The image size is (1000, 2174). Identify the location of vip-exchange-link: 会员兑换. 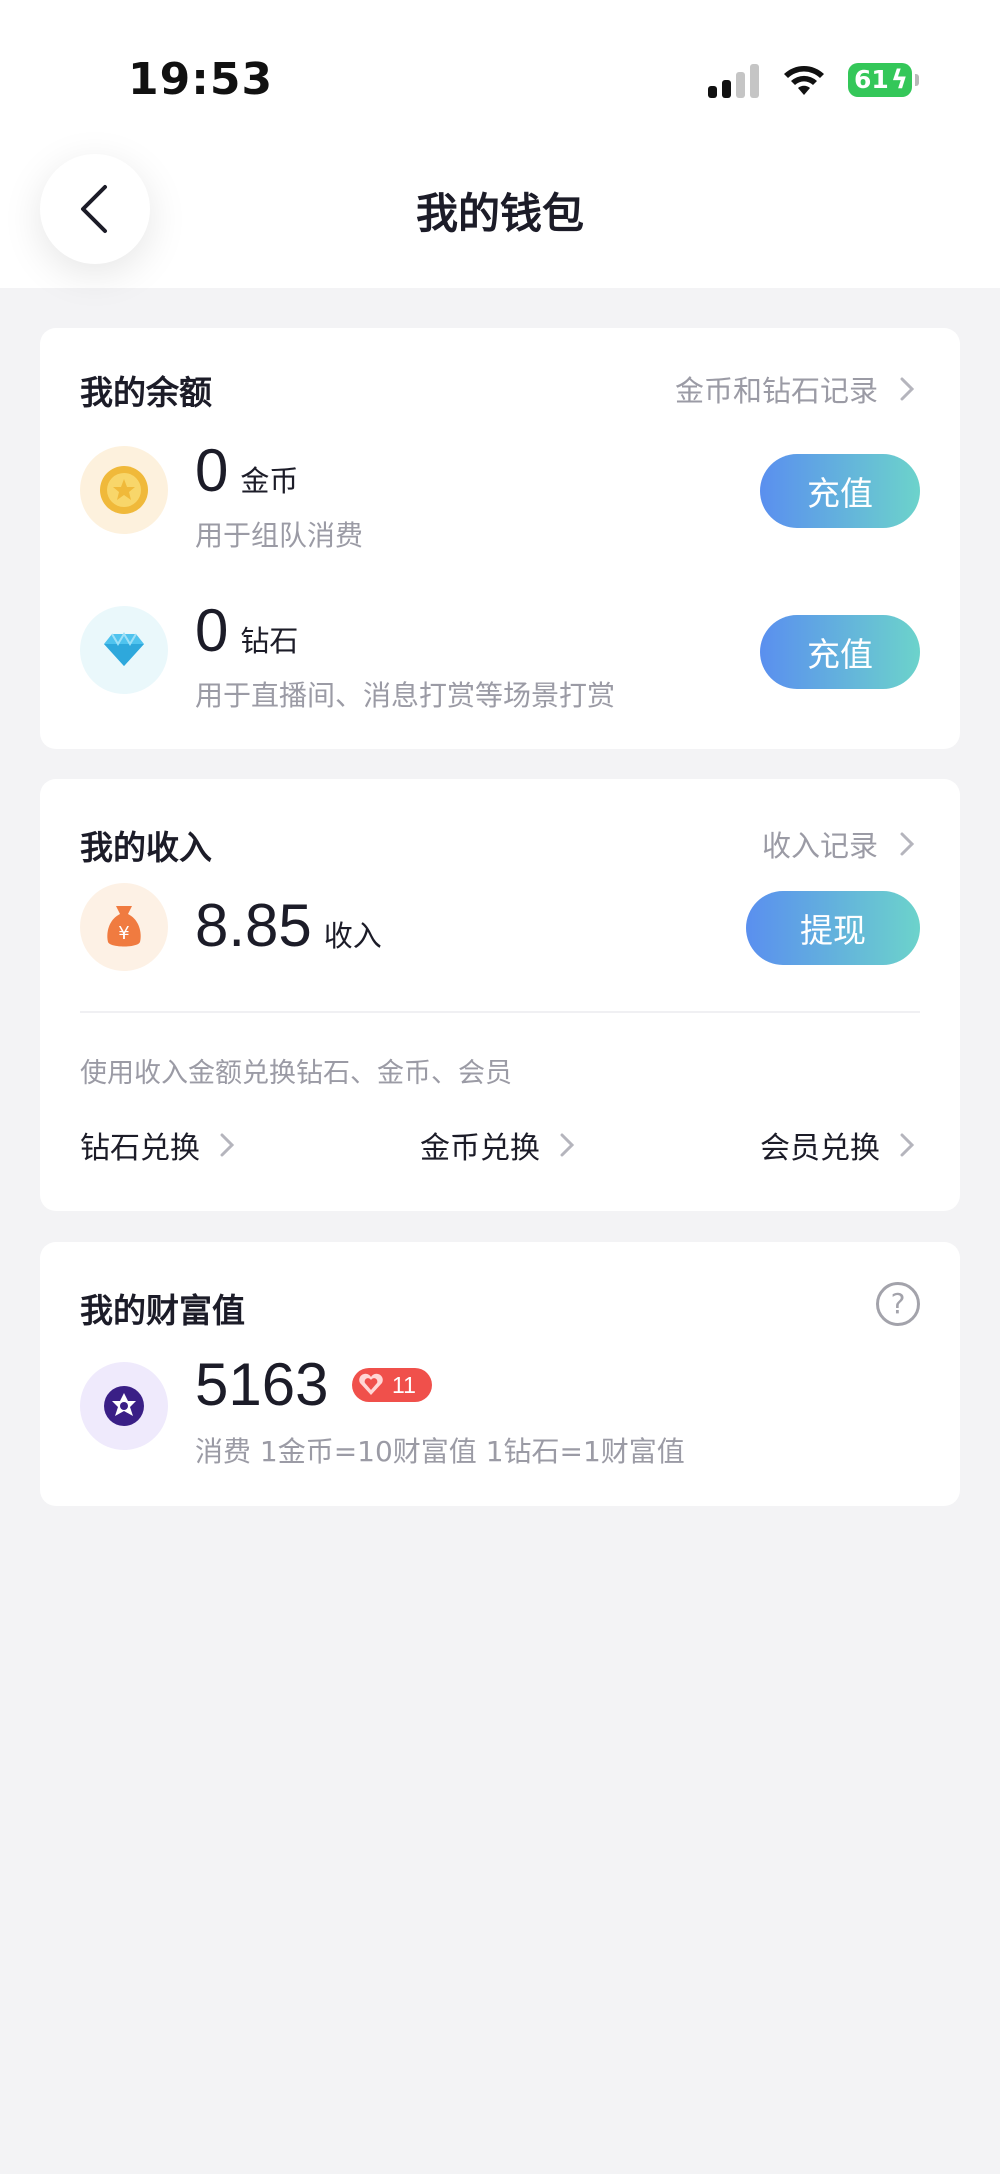
(840, 1145).